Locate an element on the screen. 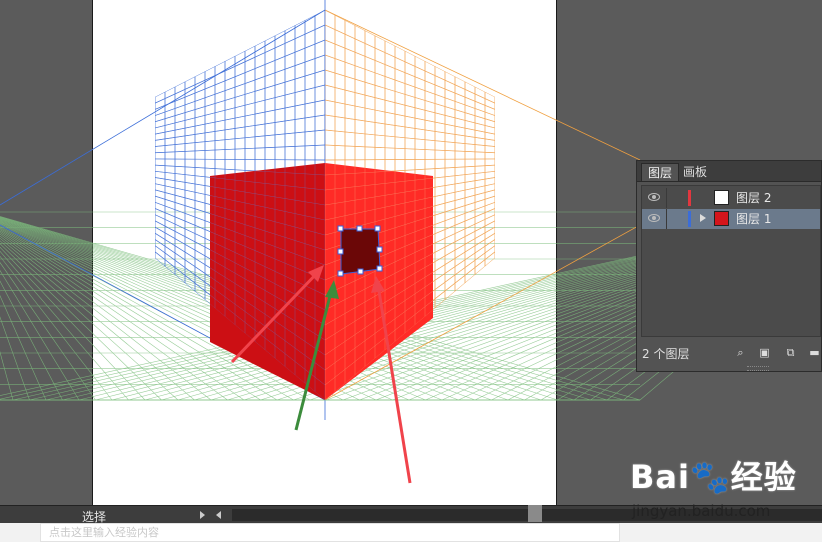 The image size is (822, 542). layers-panel: 图层 画板 图层 2 图层 1 2 个图层 ⌕ ▣ ⧉ ▬ is located at coordinates (729, 266).